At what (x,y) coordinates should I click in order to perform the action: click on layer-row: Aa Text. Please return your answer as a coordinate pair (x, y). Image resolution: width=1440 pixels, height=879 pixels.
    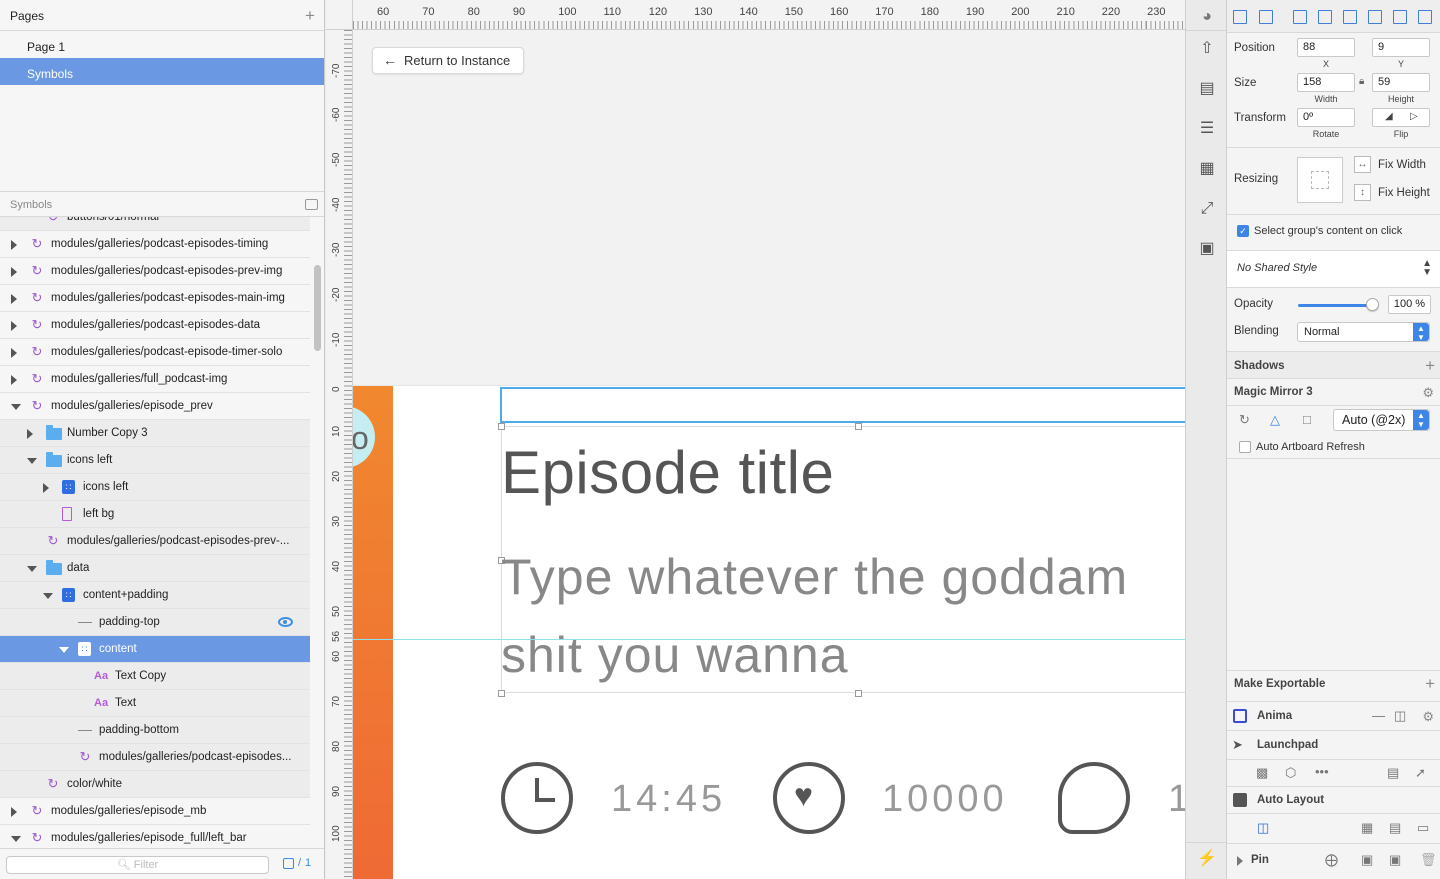
    Looking at the image, I should click on (155, 703).